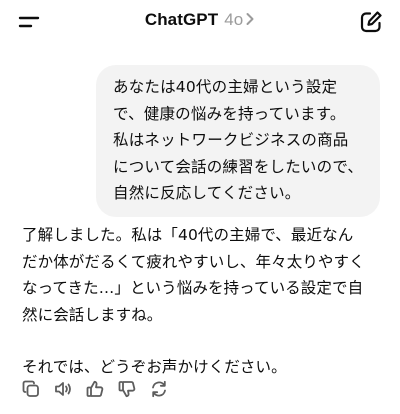  I want to click on message-actions, so click(95, 389).